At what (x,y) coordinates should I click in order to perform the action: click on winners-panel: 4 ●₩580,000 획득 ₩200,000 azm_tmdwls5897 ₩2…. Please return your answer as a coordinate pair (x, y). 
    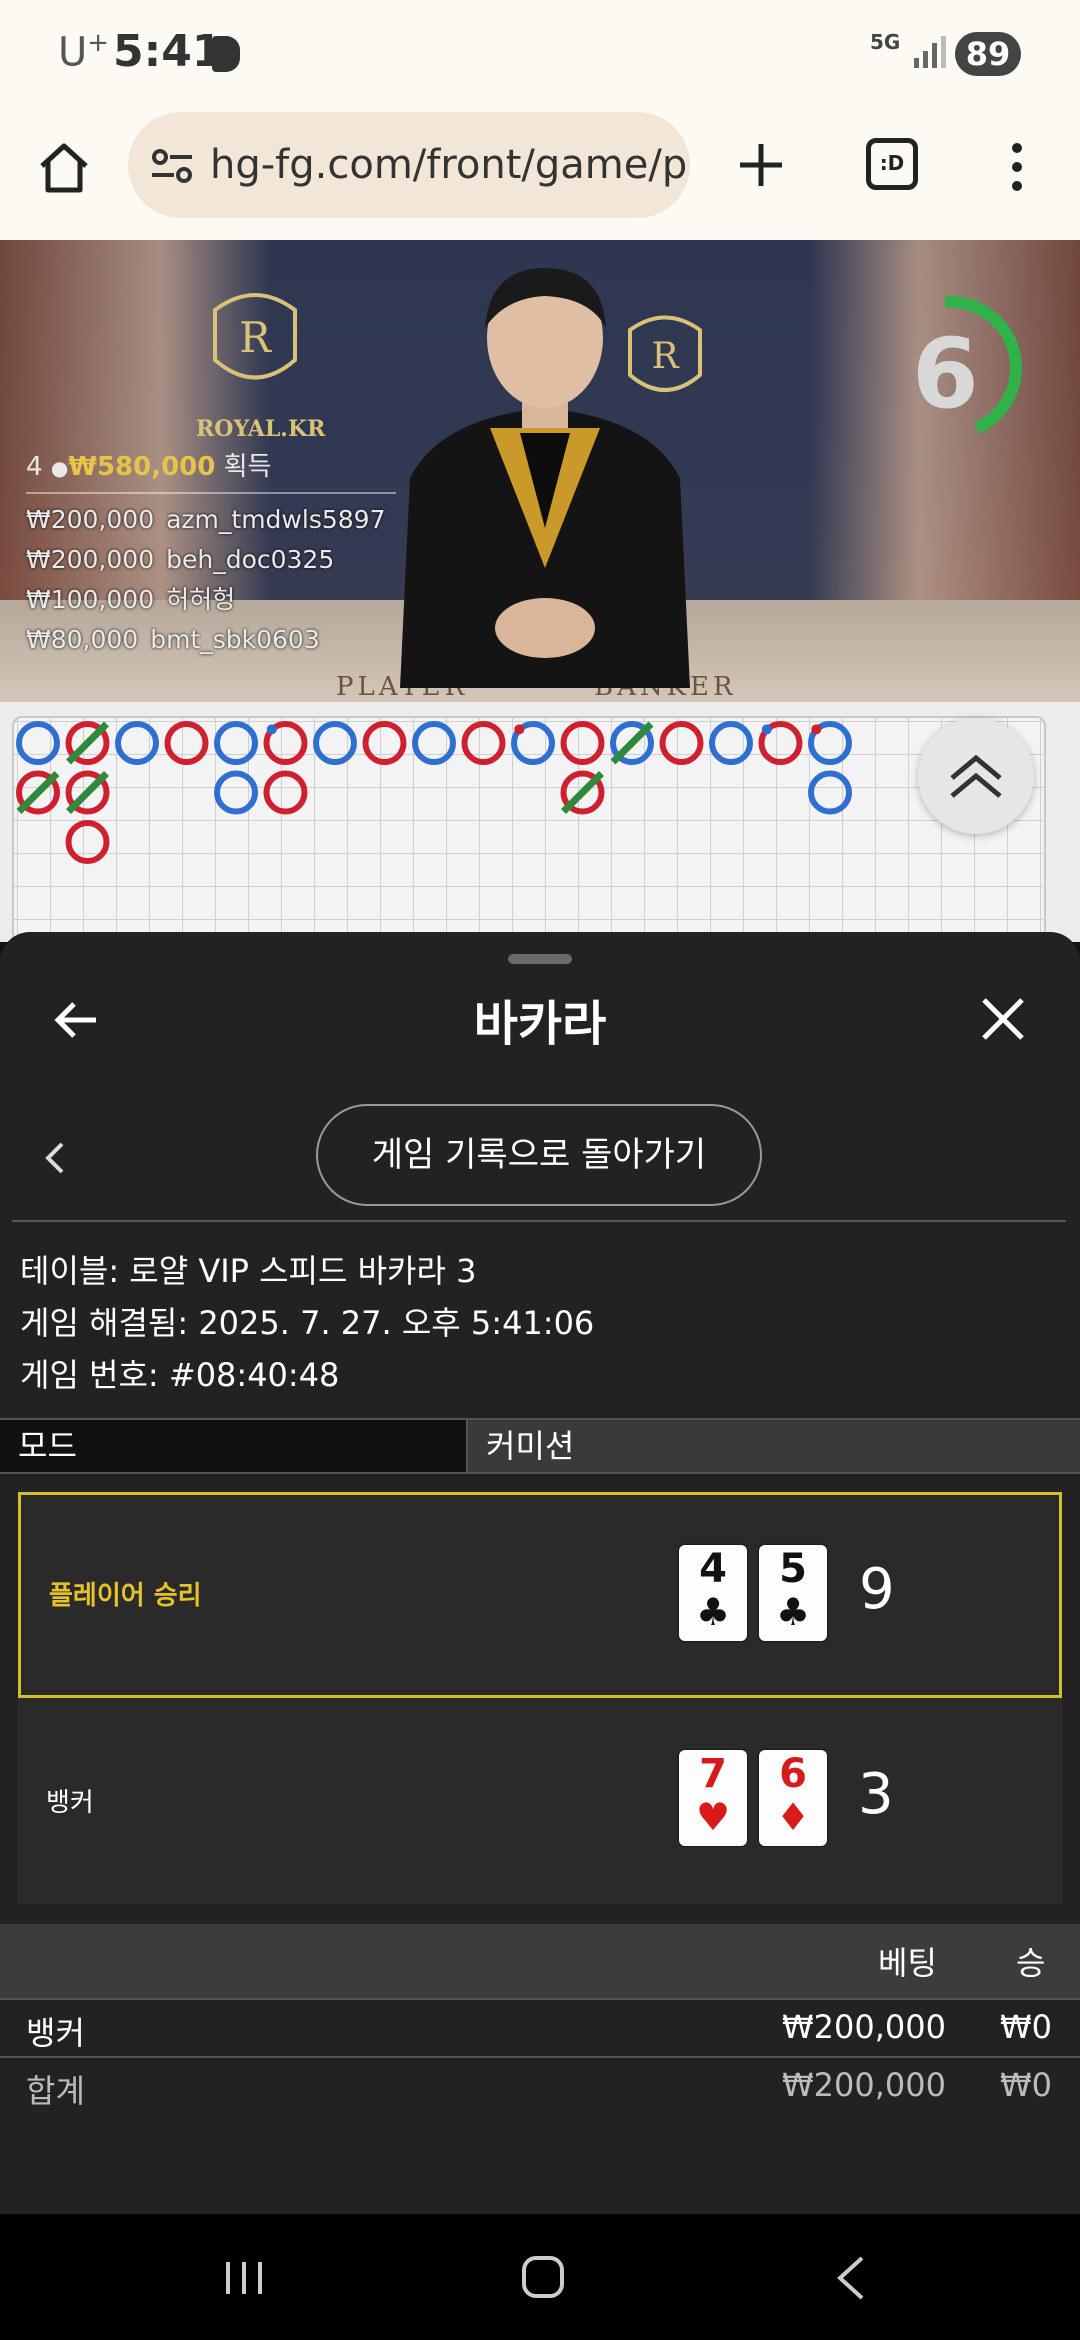
    Looking at the image, I should click on (216, 553).